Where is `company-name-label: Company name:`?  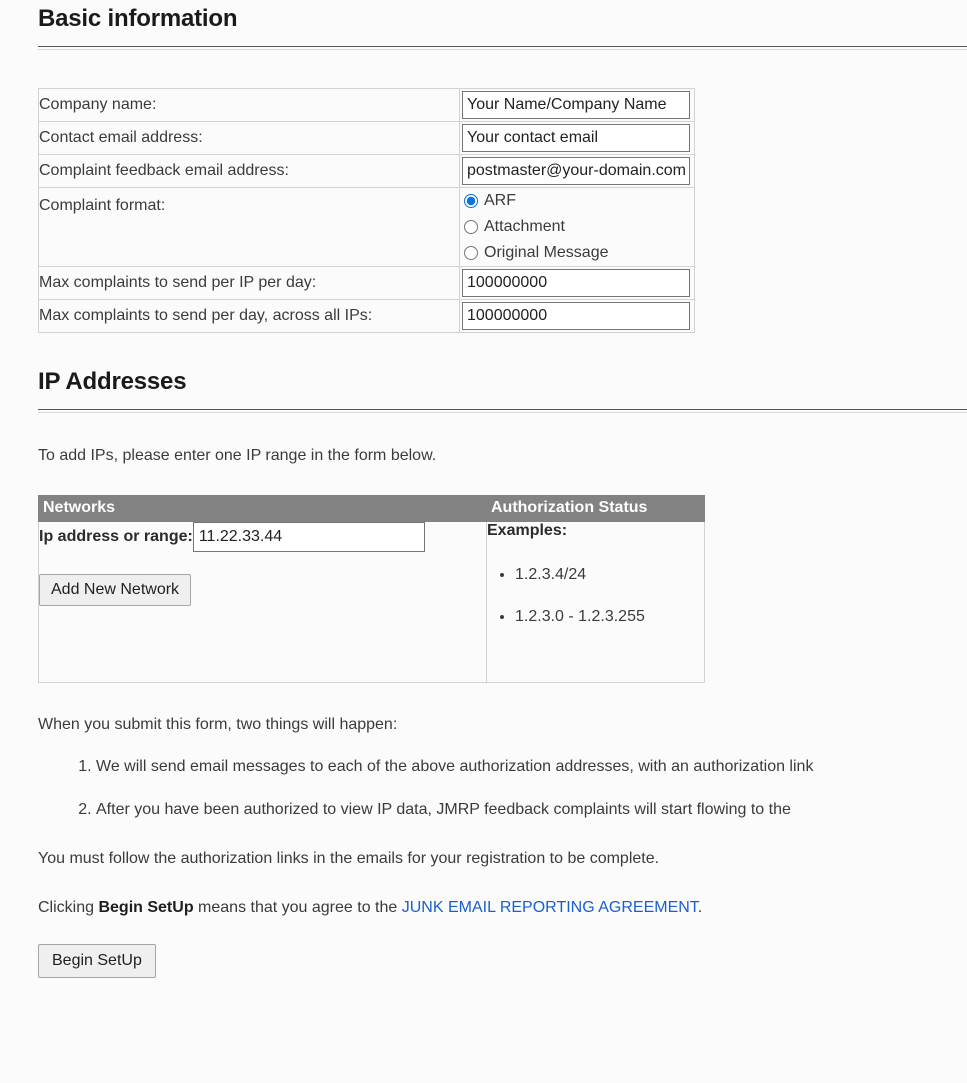
company-name-label: Company name: is located at coordinates (249, 105).